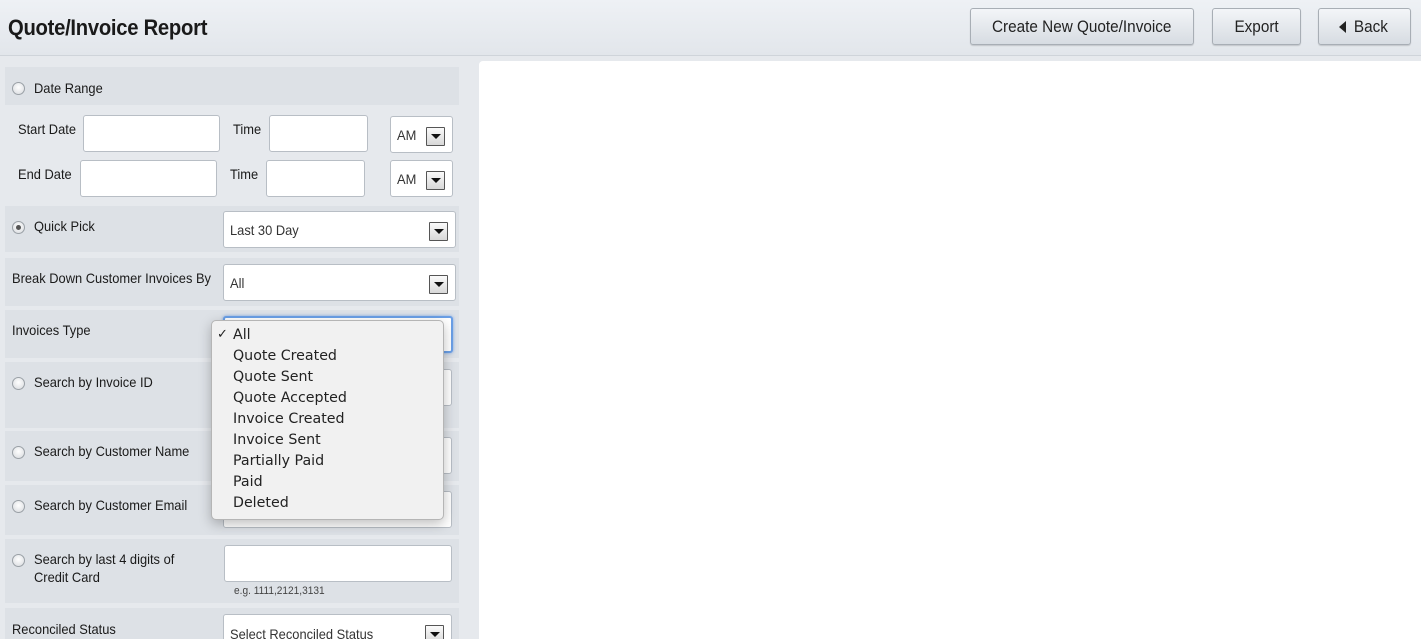 The image size is (1421, 639). I want to click on customer-email-label: Search by Customer Email, so click(111, 505).